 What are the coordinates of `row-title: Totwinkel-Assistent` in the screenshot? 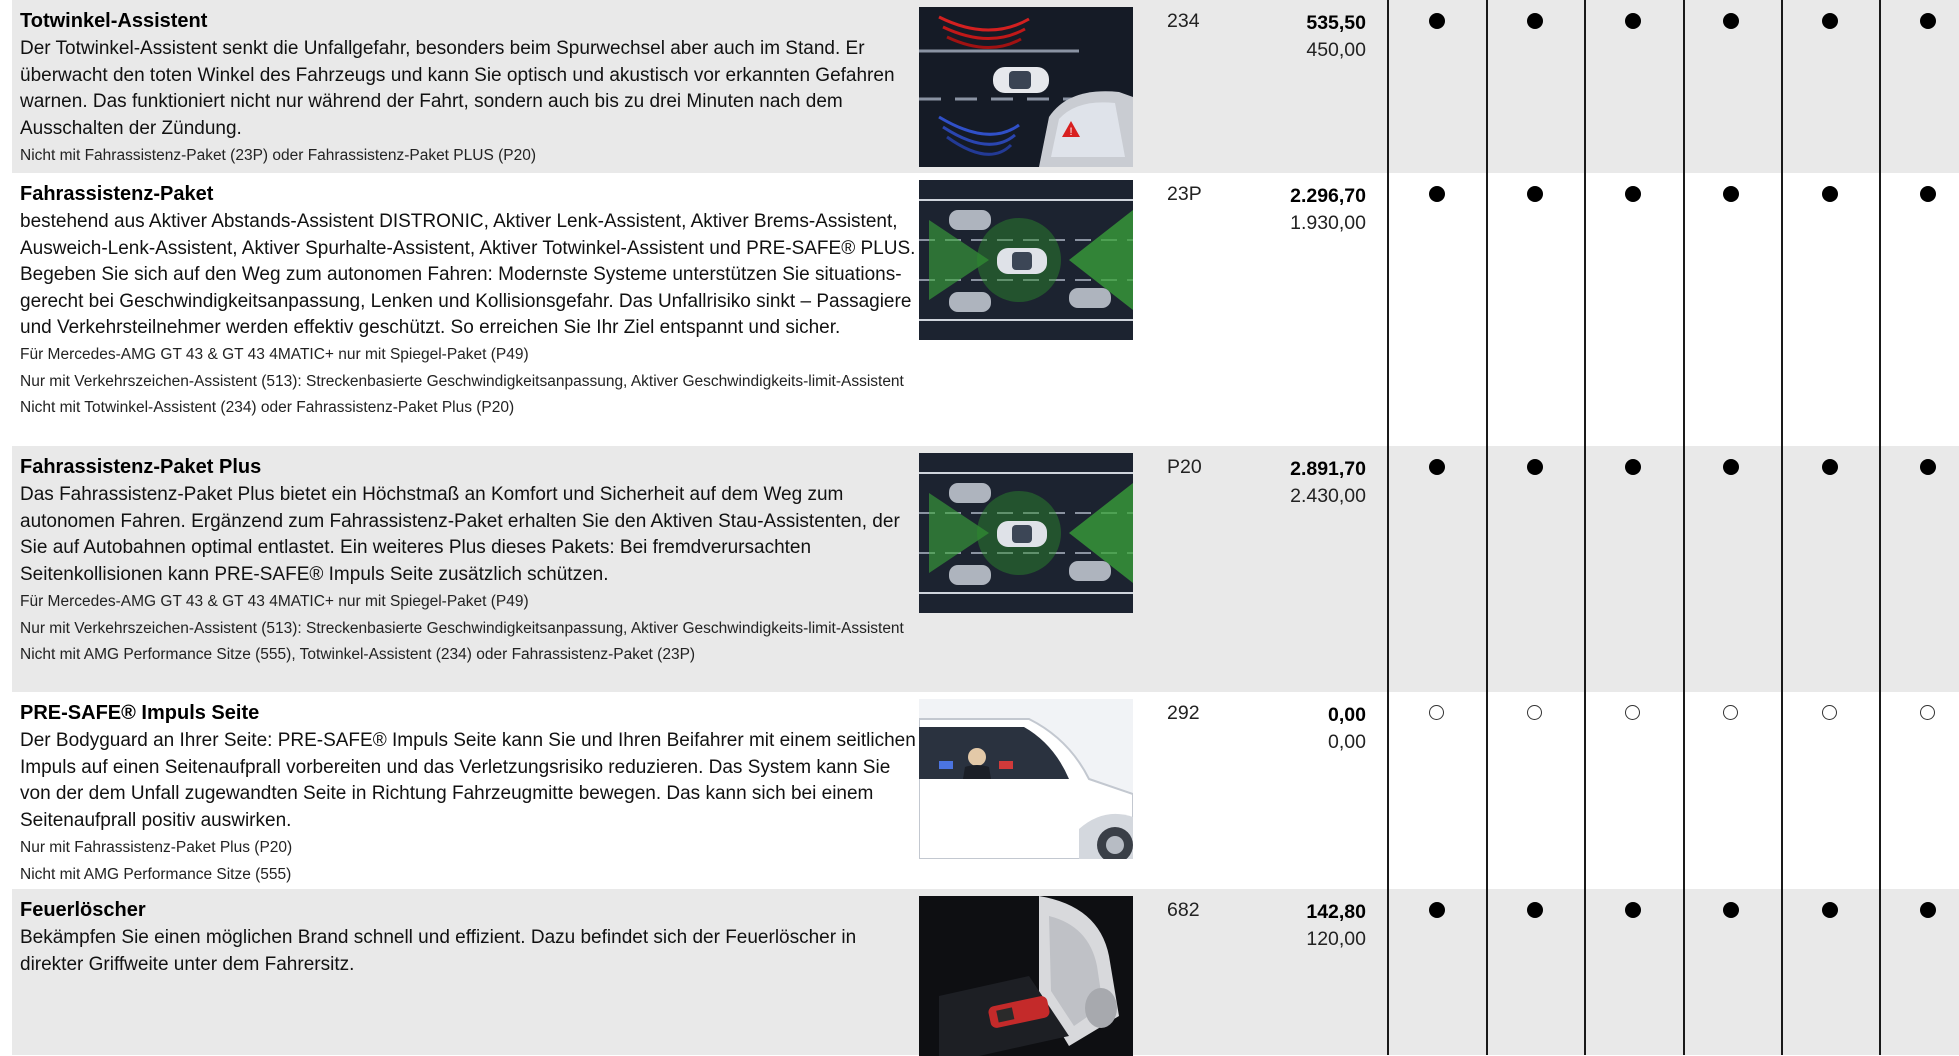 It's located at (114, 21).